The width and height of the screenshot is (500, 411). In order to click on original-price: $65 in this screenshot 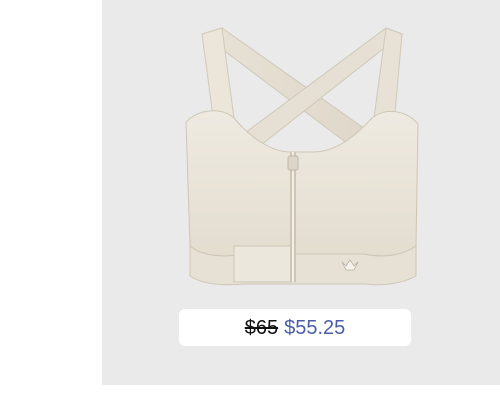, I will do `click(261, 327)`.